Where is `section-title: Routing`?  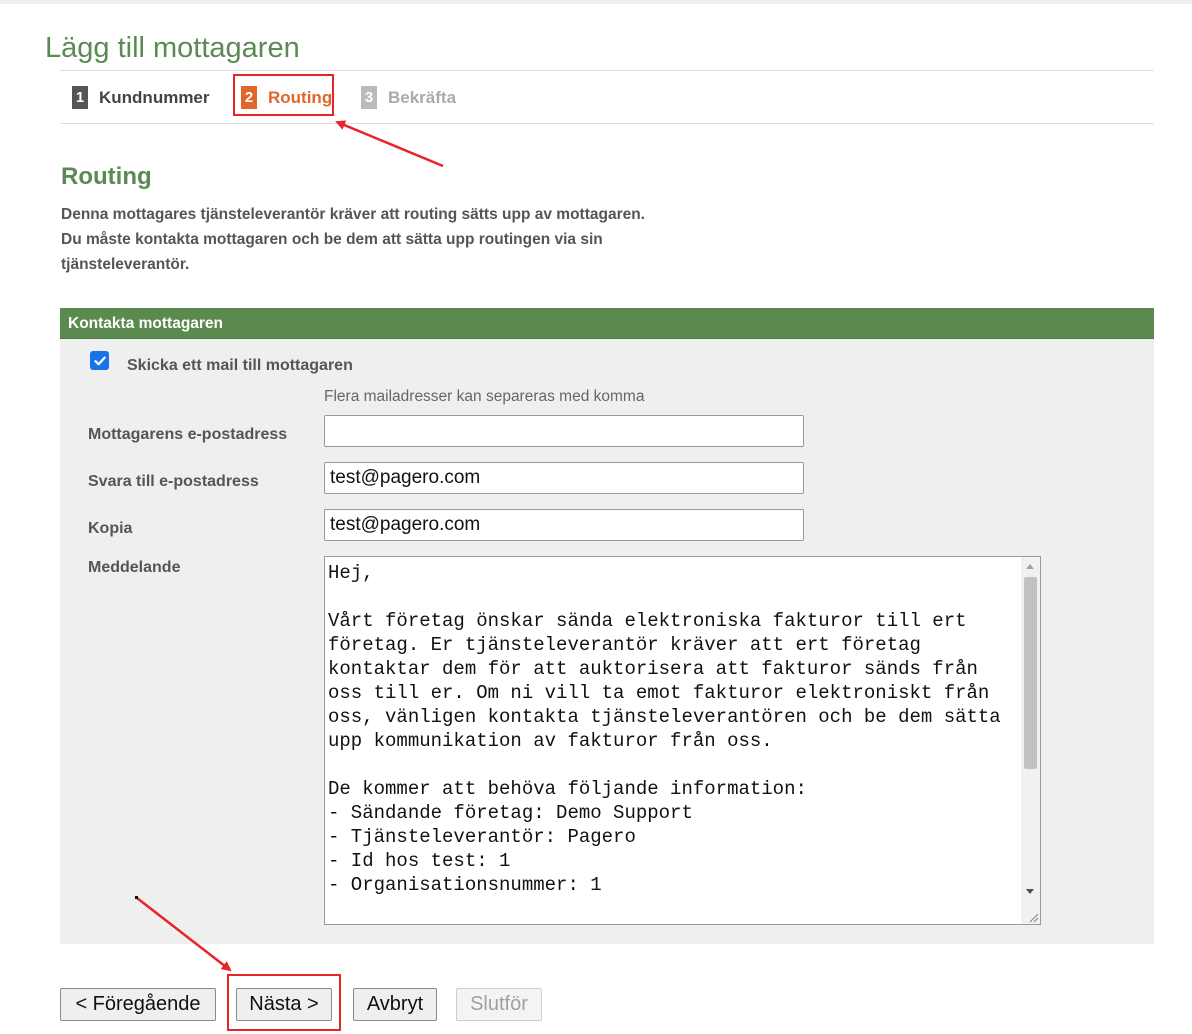
section-title: Routing is located at coordinates (106, 176).